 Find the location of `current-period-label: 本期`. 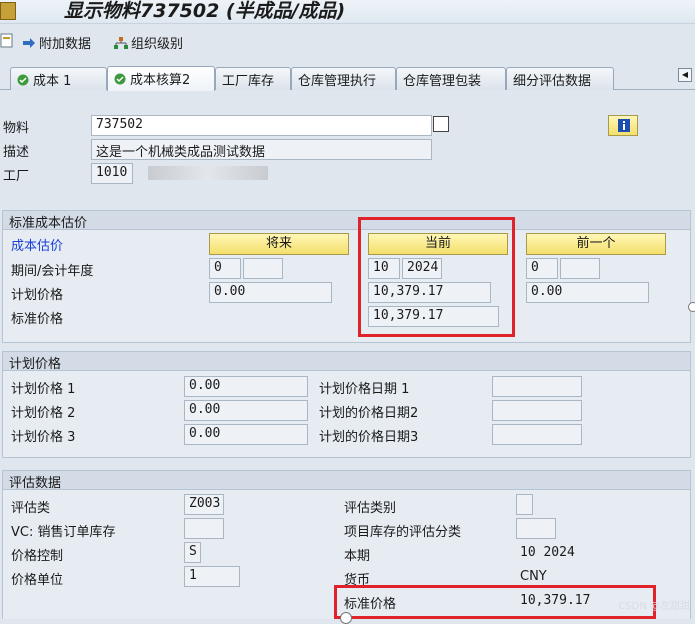

current-period-label: 本期 is located at coordinates (357, 556).